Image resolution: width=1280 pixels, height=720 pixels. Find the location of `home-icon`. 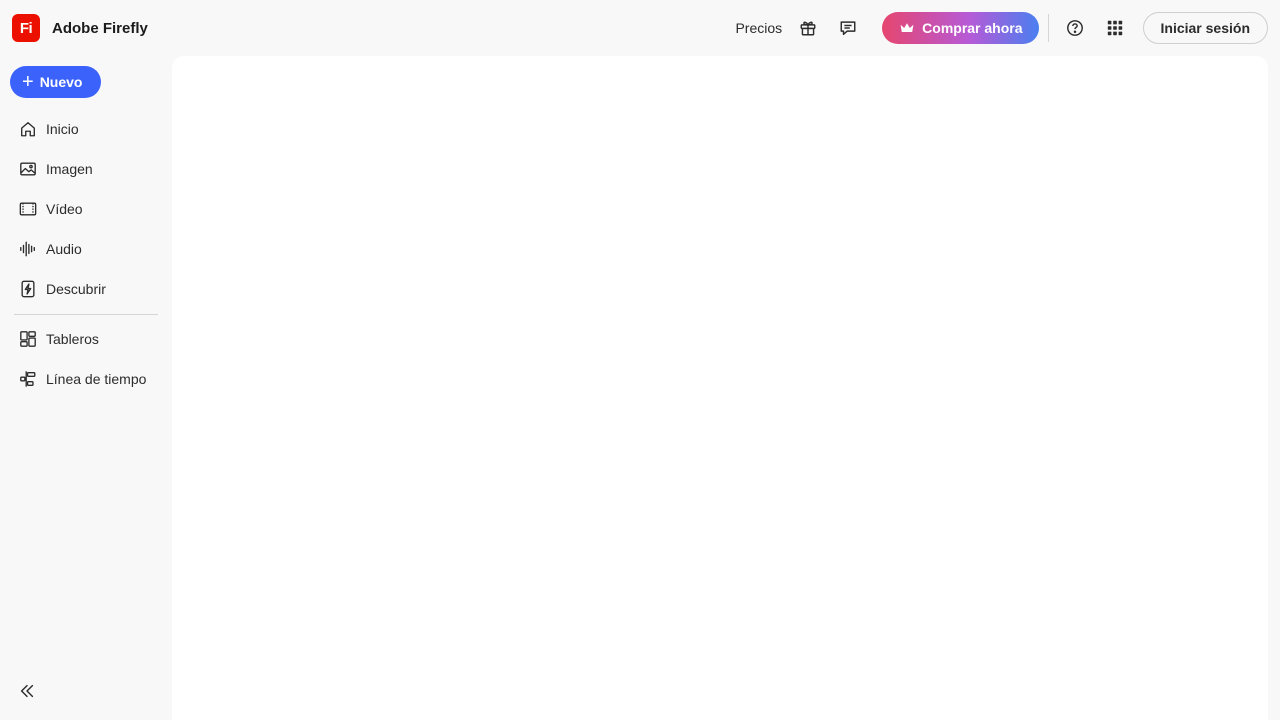

home-icon is located at coordinates (28, 129).